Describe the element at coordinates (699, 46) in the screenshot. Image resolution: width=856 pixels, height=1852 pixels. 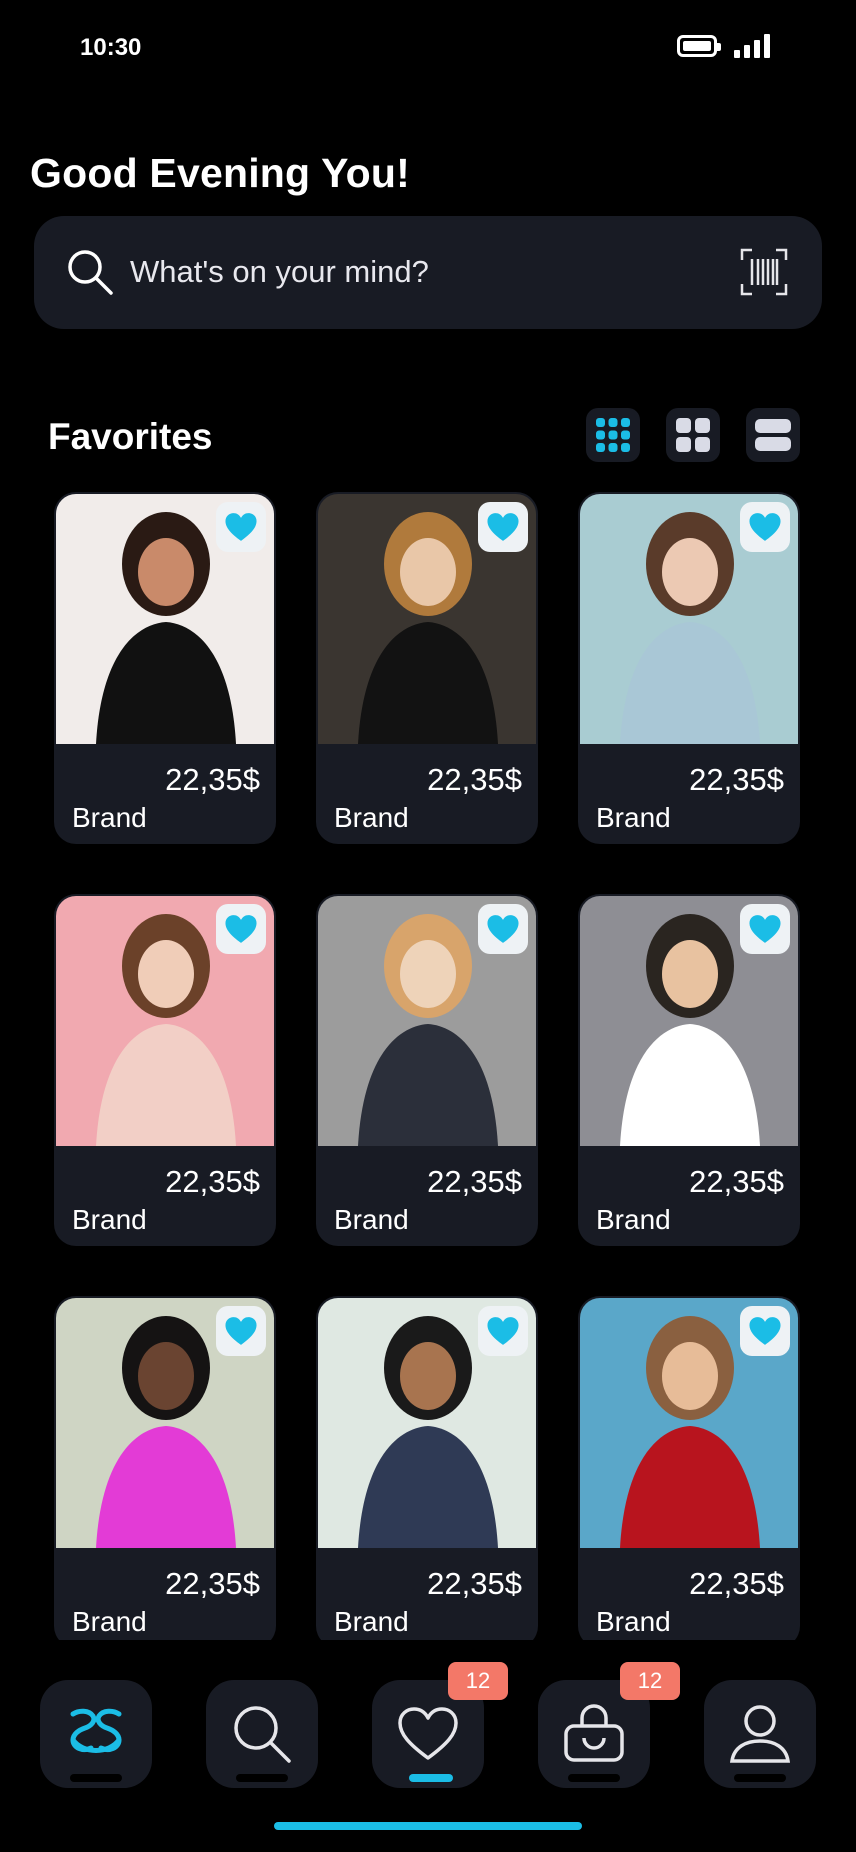
I see `battery-icon` at that location.